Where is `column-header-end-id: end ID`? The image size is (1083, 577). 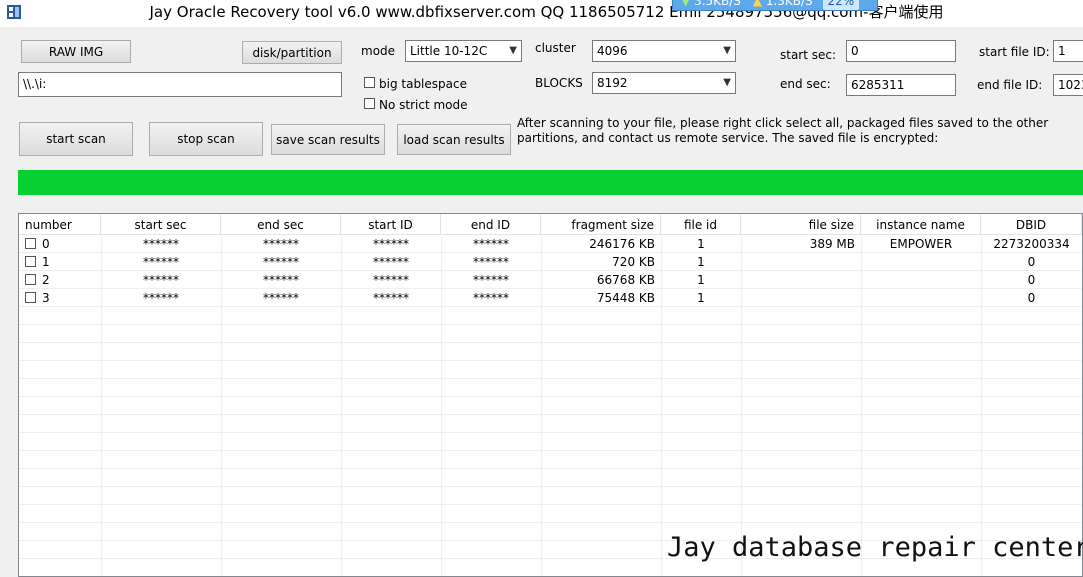
column-header-end-id: end ID is located at coordinates (491, 224).